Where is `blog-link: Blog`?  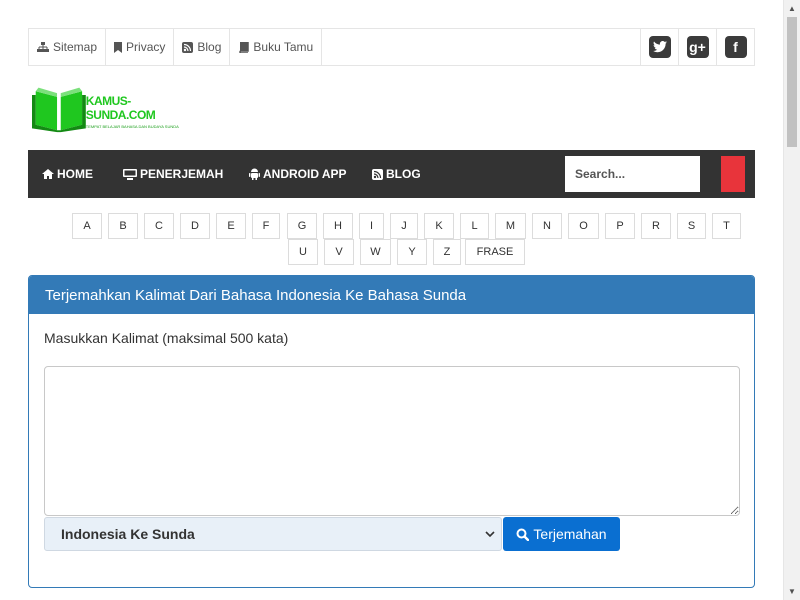 blog-link: Blog is located at coordinates (202, 47).